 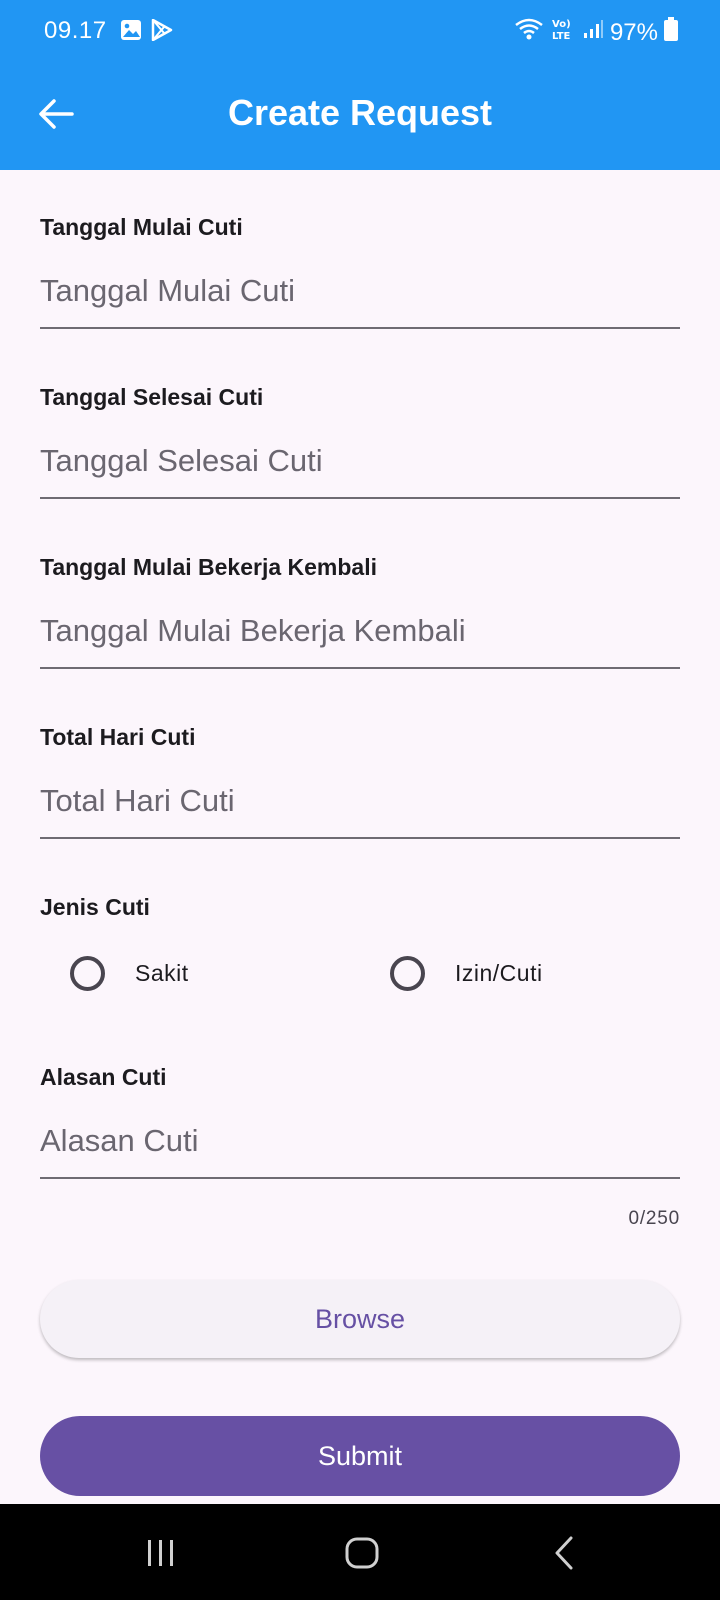 I want to click on total-days-input, so click(x=360, y=802).